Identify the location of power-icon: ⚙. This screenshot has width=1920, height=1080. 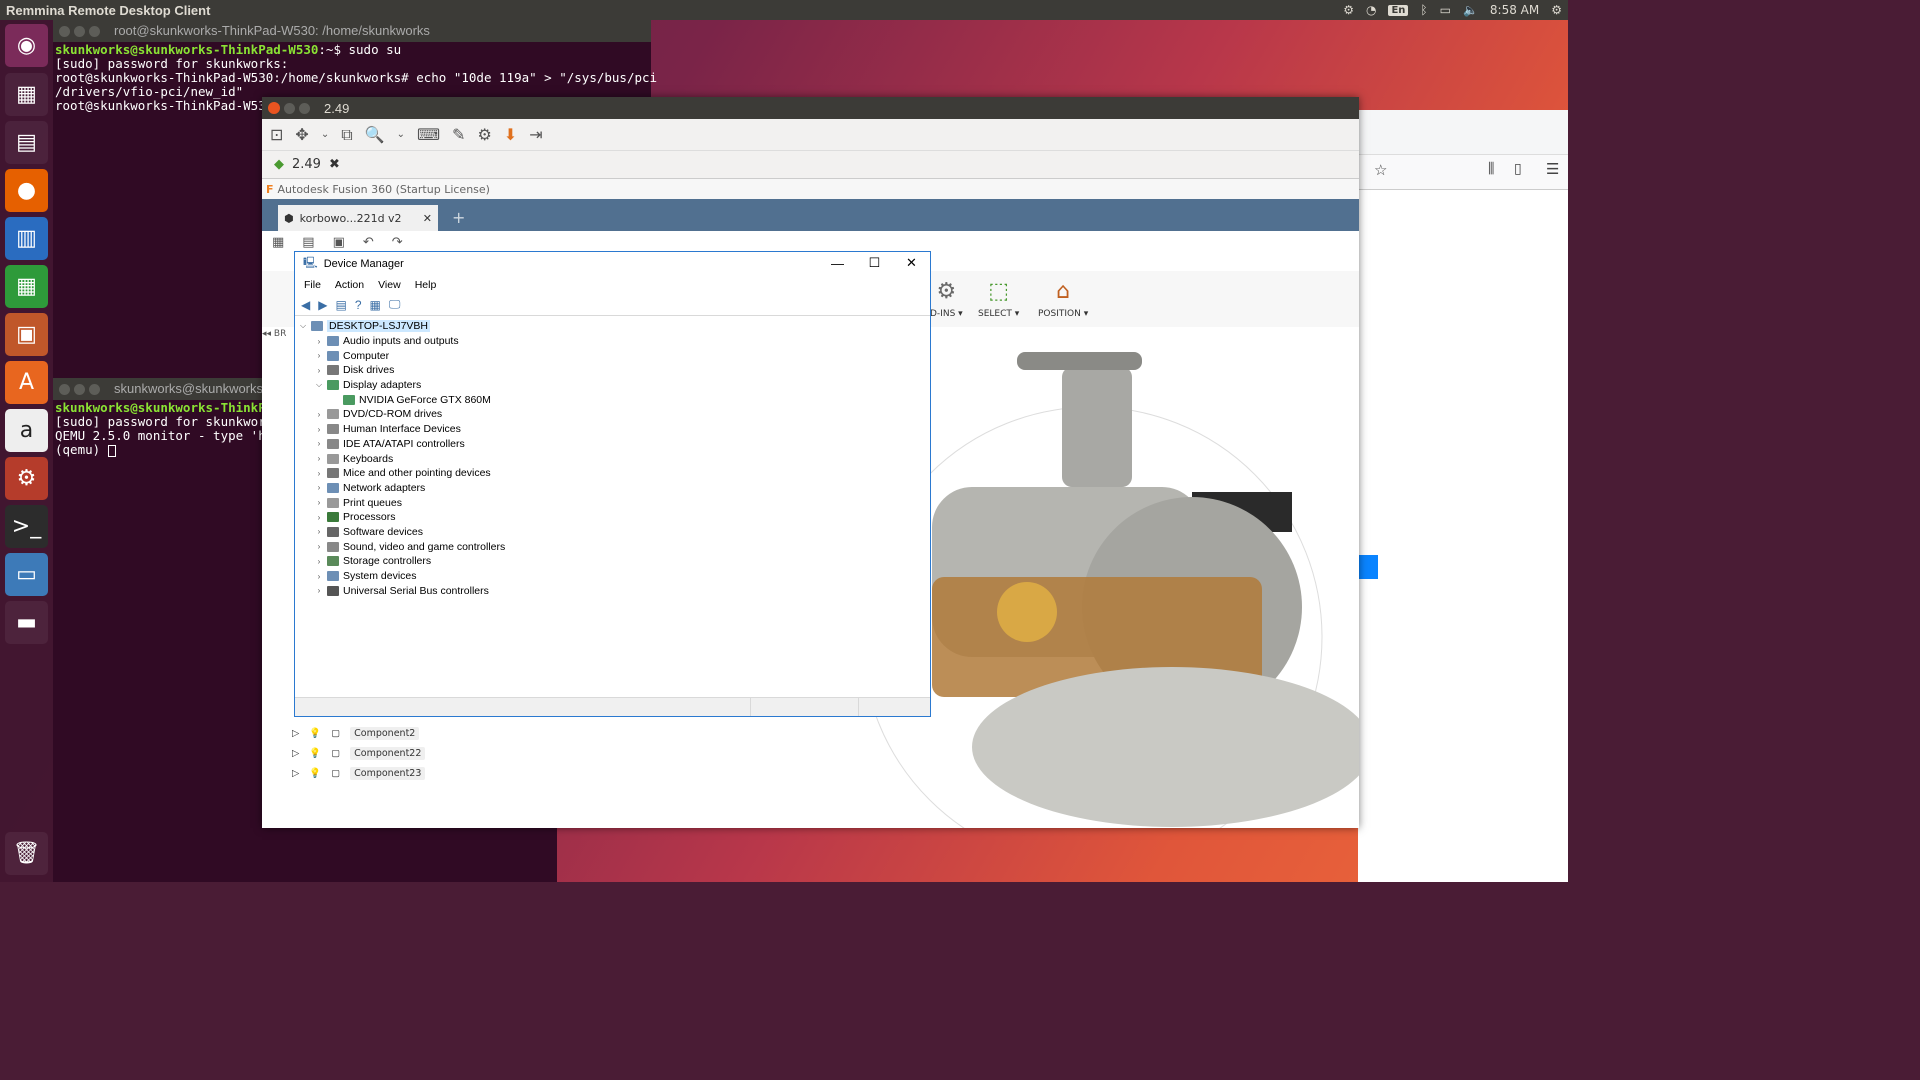
(1556, 10).